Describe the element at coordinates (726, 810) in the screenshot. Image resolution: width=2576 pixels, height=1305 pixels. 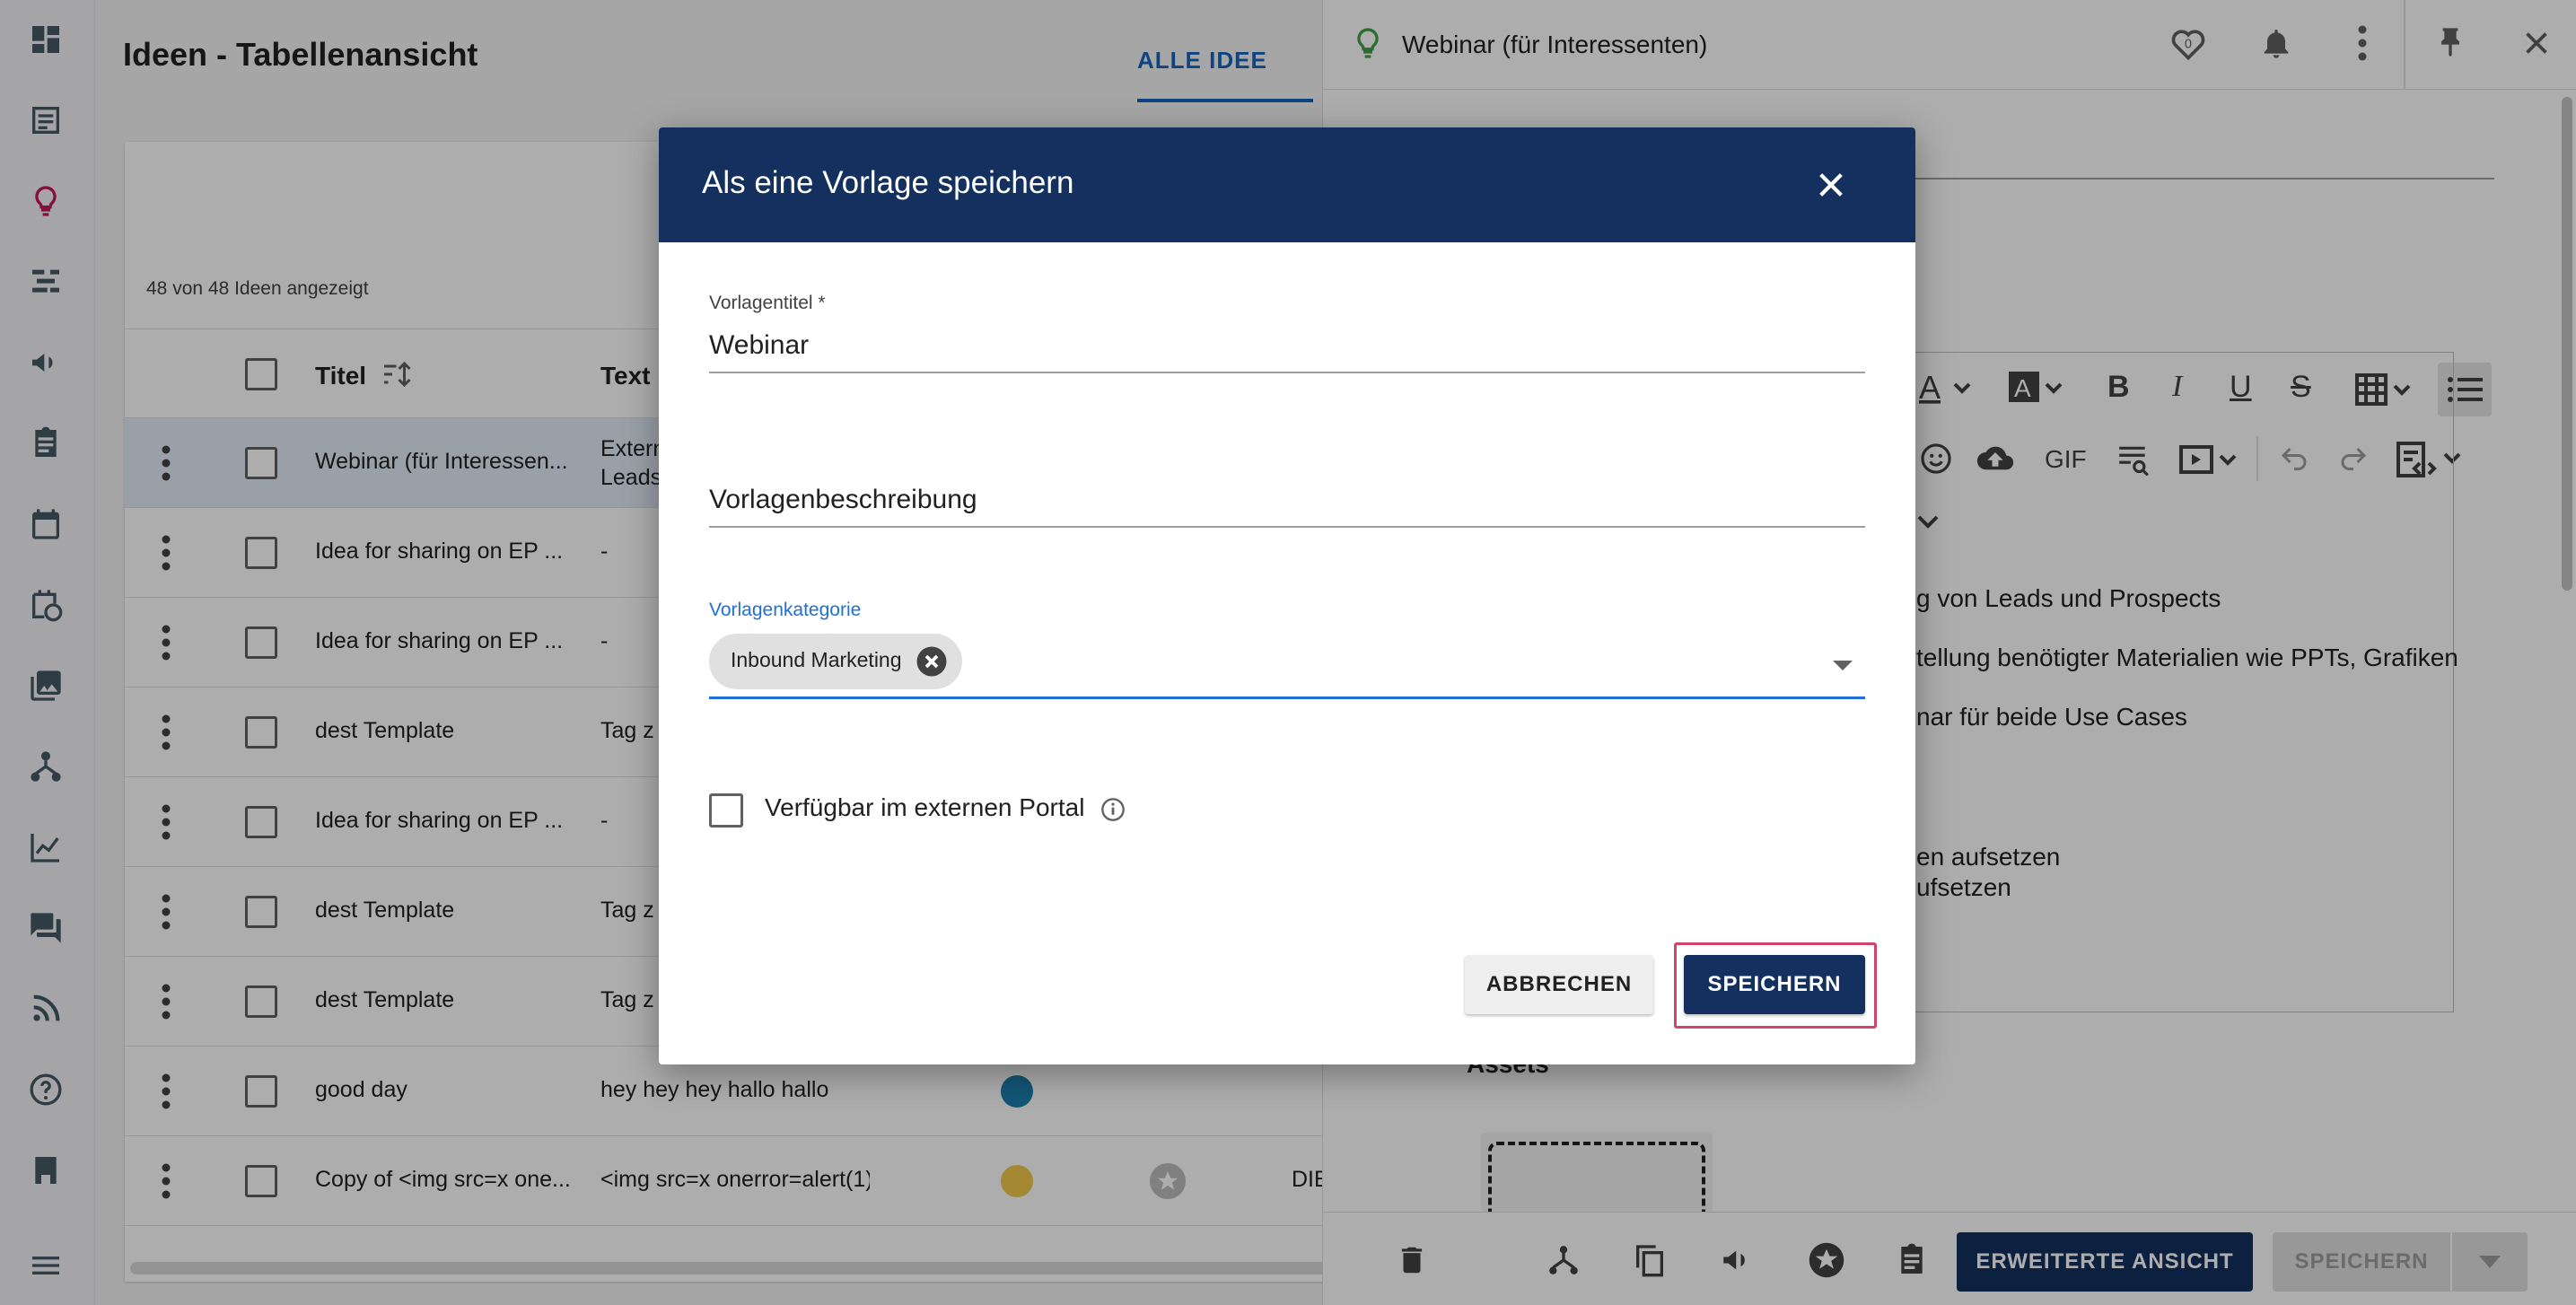
I see `external-portal-checkbox` at that location.